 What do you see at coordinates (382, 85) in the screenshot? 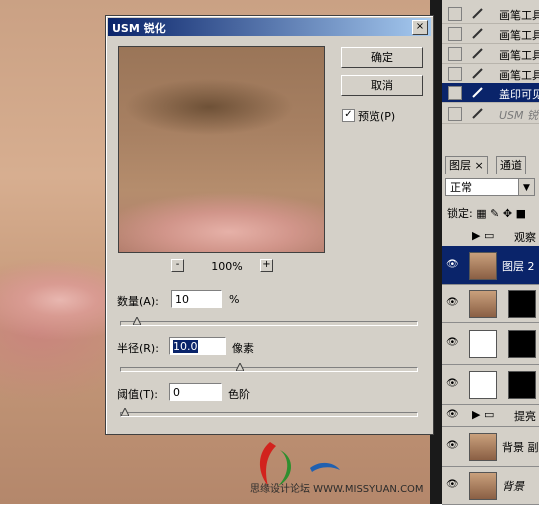
I see `cancel-button: 取消` at bounding box center [382, 85].